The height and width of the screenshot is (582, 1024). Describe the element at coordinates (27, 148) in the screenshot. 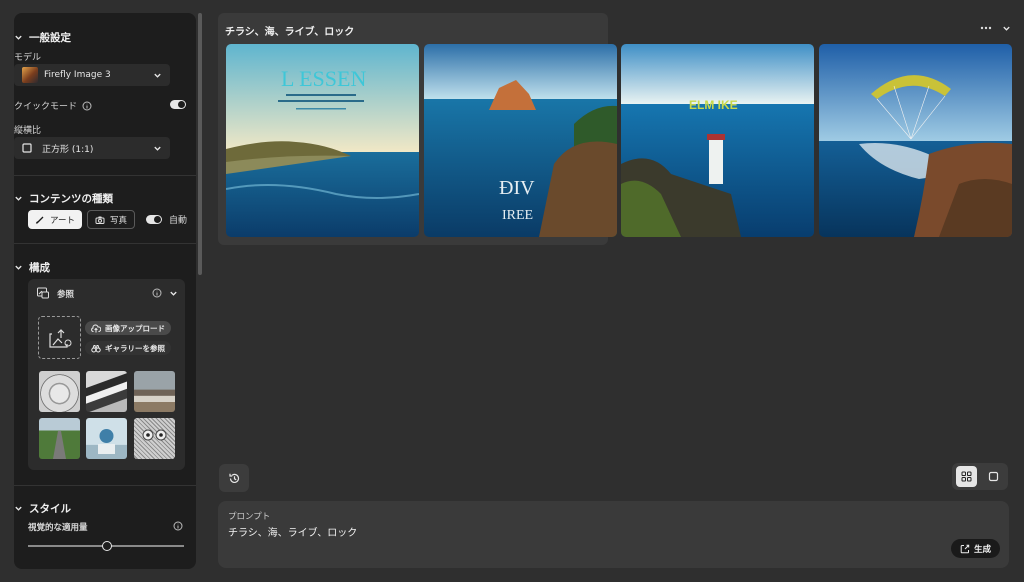

I see `square-icon` at that location.